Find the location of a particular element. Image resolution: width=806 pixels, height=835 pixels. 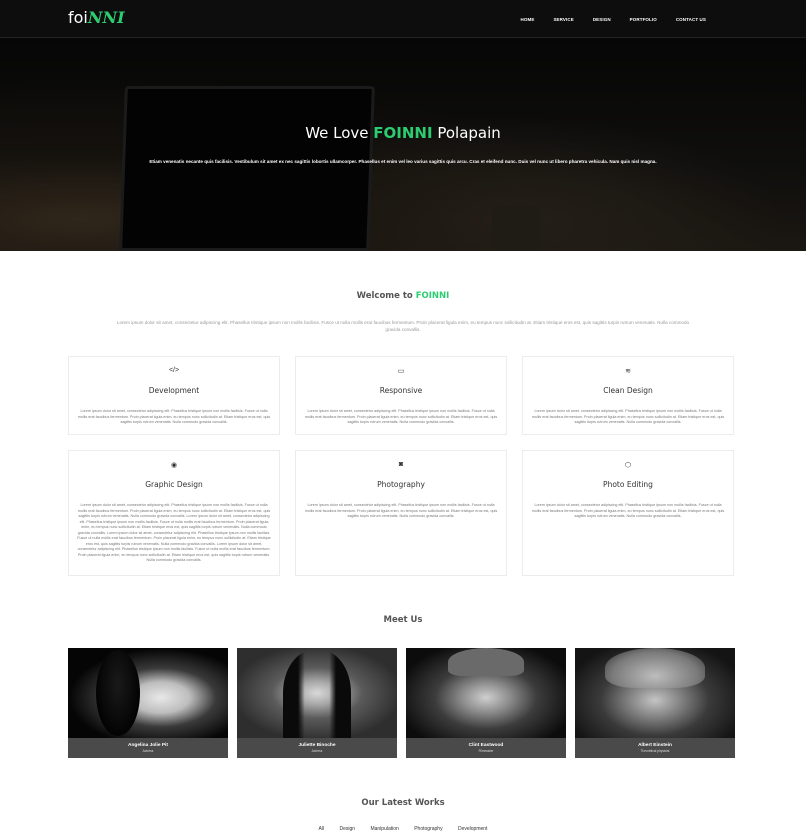

code-icon: </> is located at coordinates (174, 370).